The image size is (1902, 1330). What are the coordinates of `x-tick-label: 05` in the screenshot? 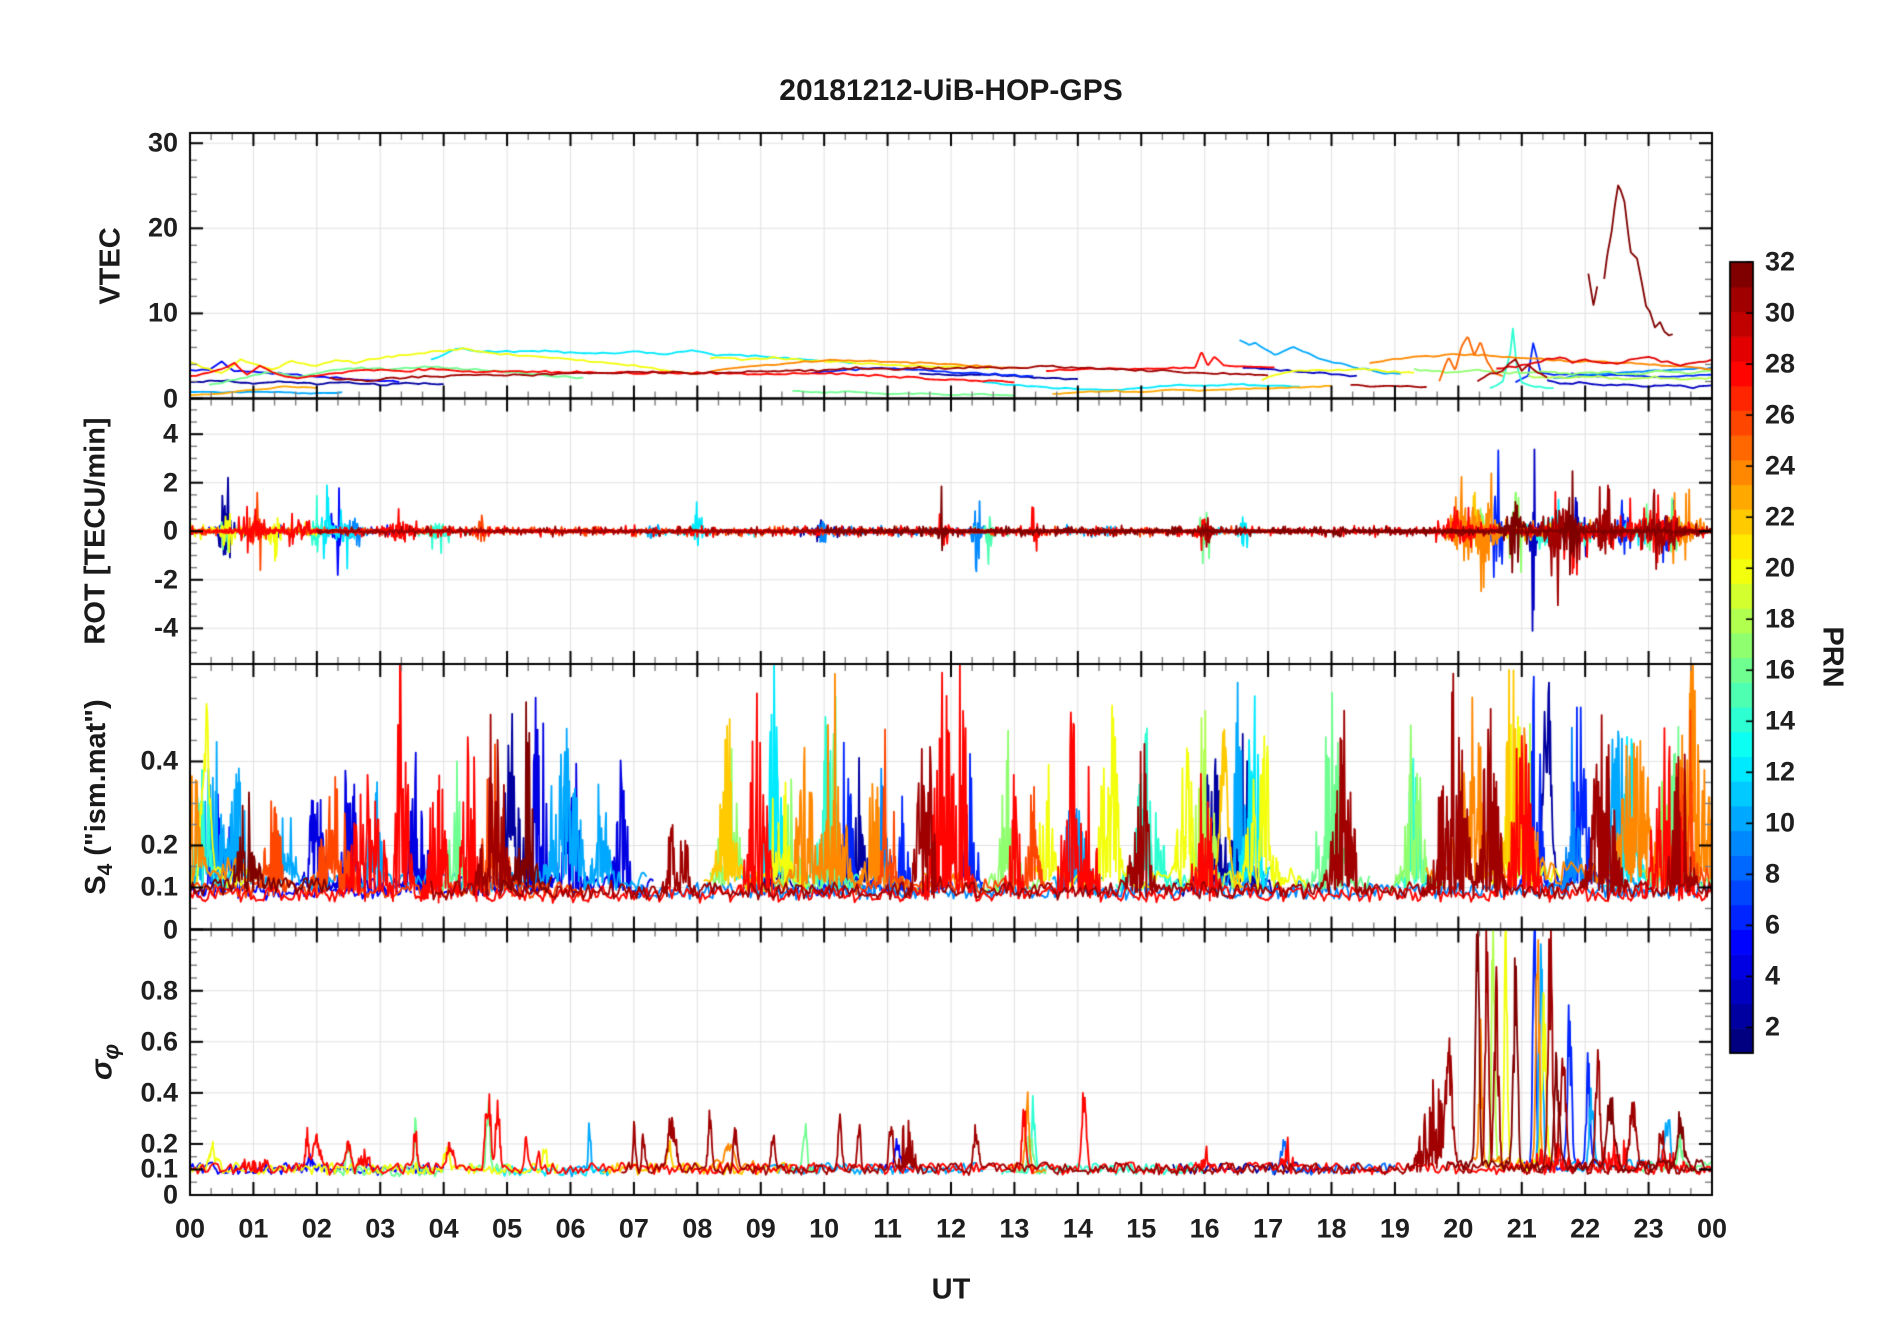 It's located at (507, 1228).